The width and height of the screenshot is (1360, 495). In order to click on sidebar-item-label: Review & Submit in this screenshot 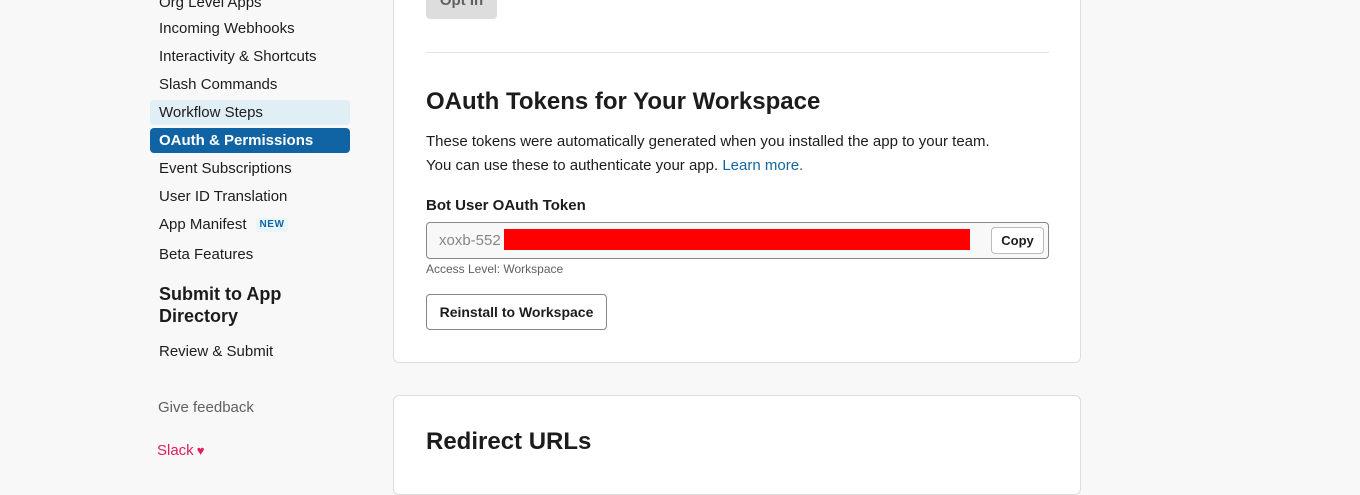, I will do `click(216, 351)`.